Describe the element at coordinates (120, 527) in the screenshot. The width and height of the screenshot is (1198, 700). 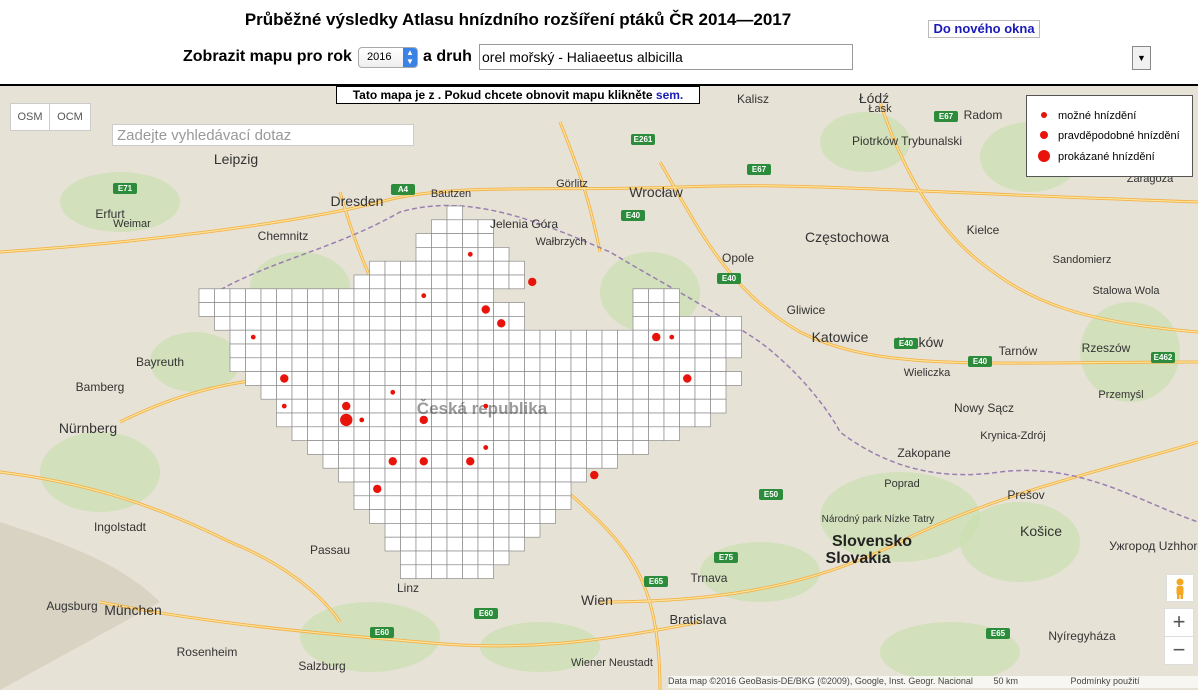
I see `city-label: Ingolstadt` at that location.